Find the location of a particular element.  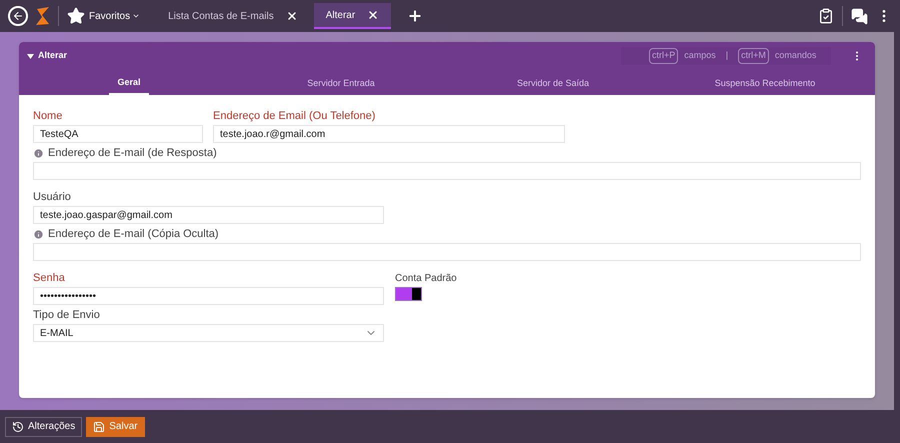

input-field: •••••••••••••••• is located at coordinates (208, 296).